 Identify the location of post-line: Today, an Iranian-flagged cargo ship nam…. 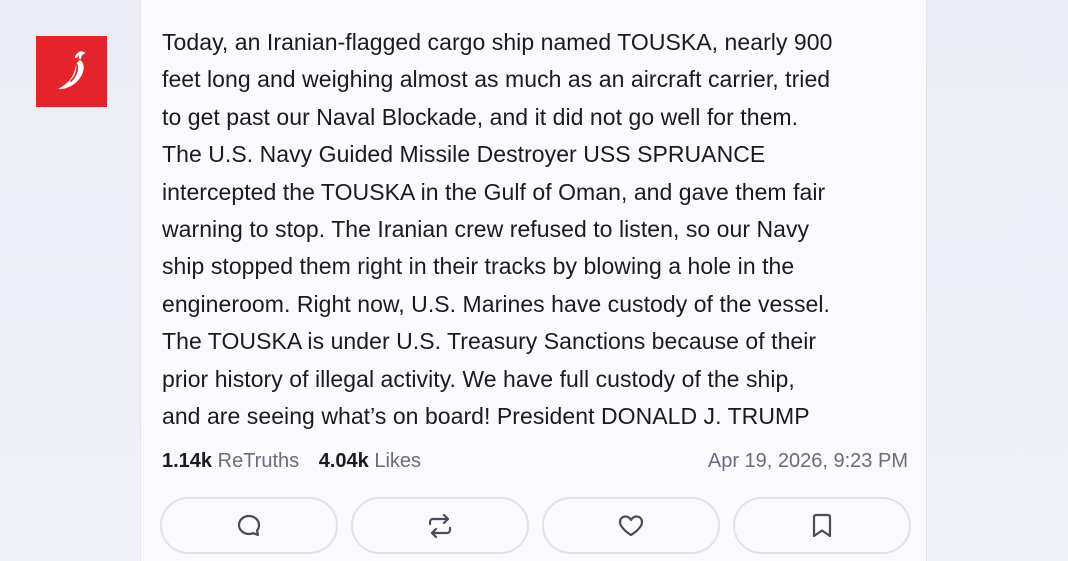
(497, 42).